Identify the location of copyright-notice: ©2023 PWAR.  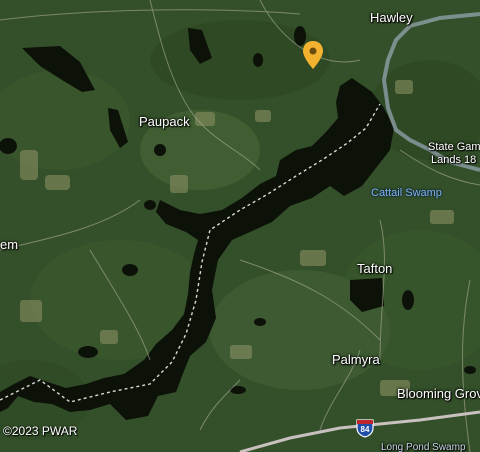
(40, 431).